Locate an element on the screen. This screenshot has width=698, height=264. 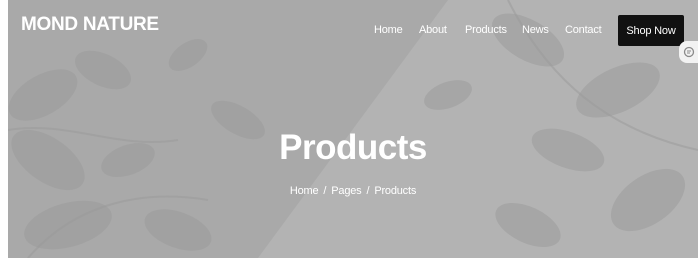
nav-news-link: News is located at coordinates (535, 30).